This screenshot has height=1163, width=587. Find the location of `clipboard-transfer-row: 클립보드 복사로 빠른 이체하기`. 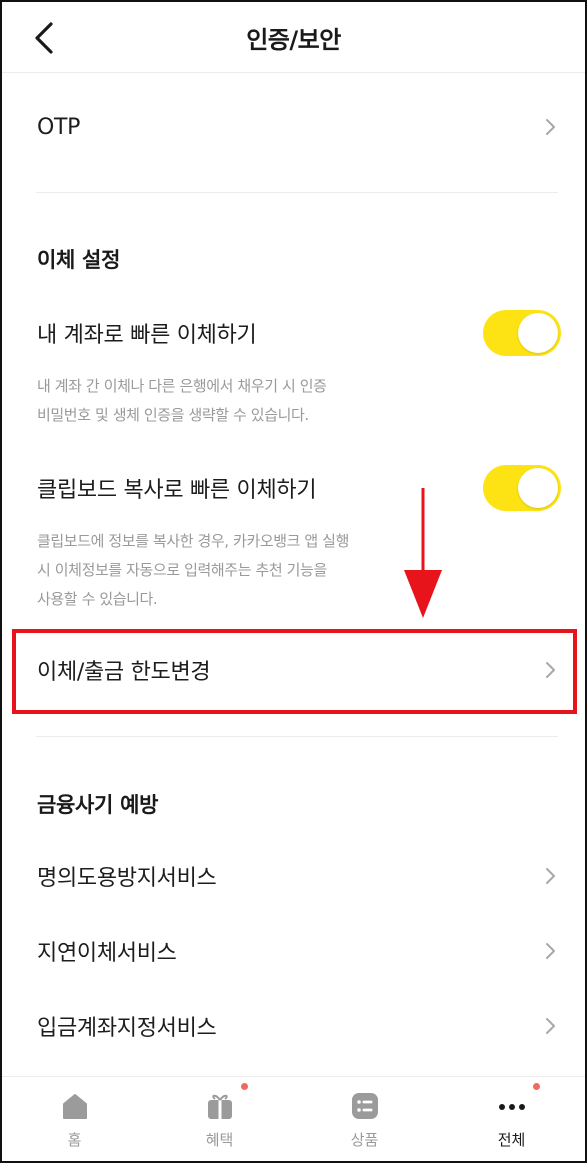

clipboard-transfer-row: 클립보드 복사로 빠른 이체하기 is located at coordinates (293, 488).